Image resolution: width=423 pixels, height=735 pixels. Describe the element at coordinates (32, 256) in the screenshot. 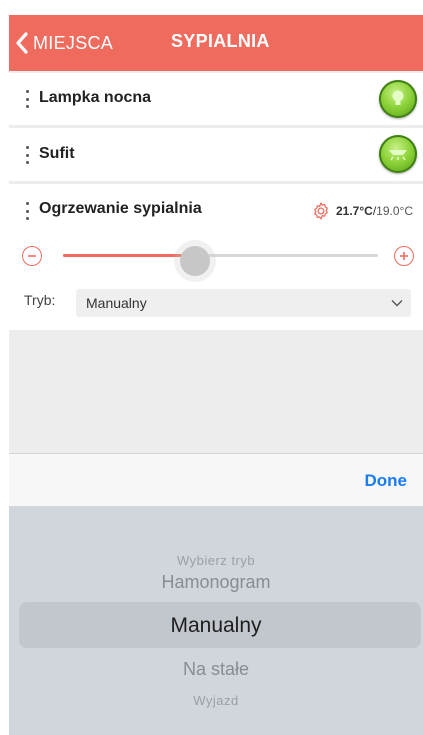

I see `minus-icon` at that location.